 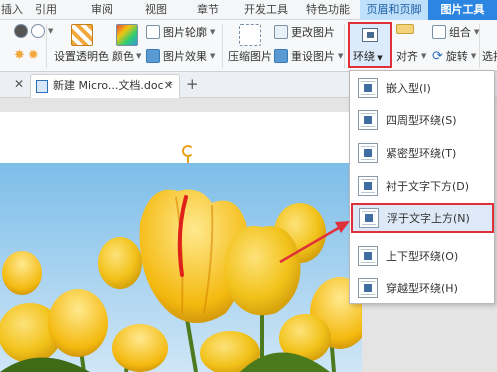 I want to click on align-button: 对齐 ▼, so click(x=411, y=56).